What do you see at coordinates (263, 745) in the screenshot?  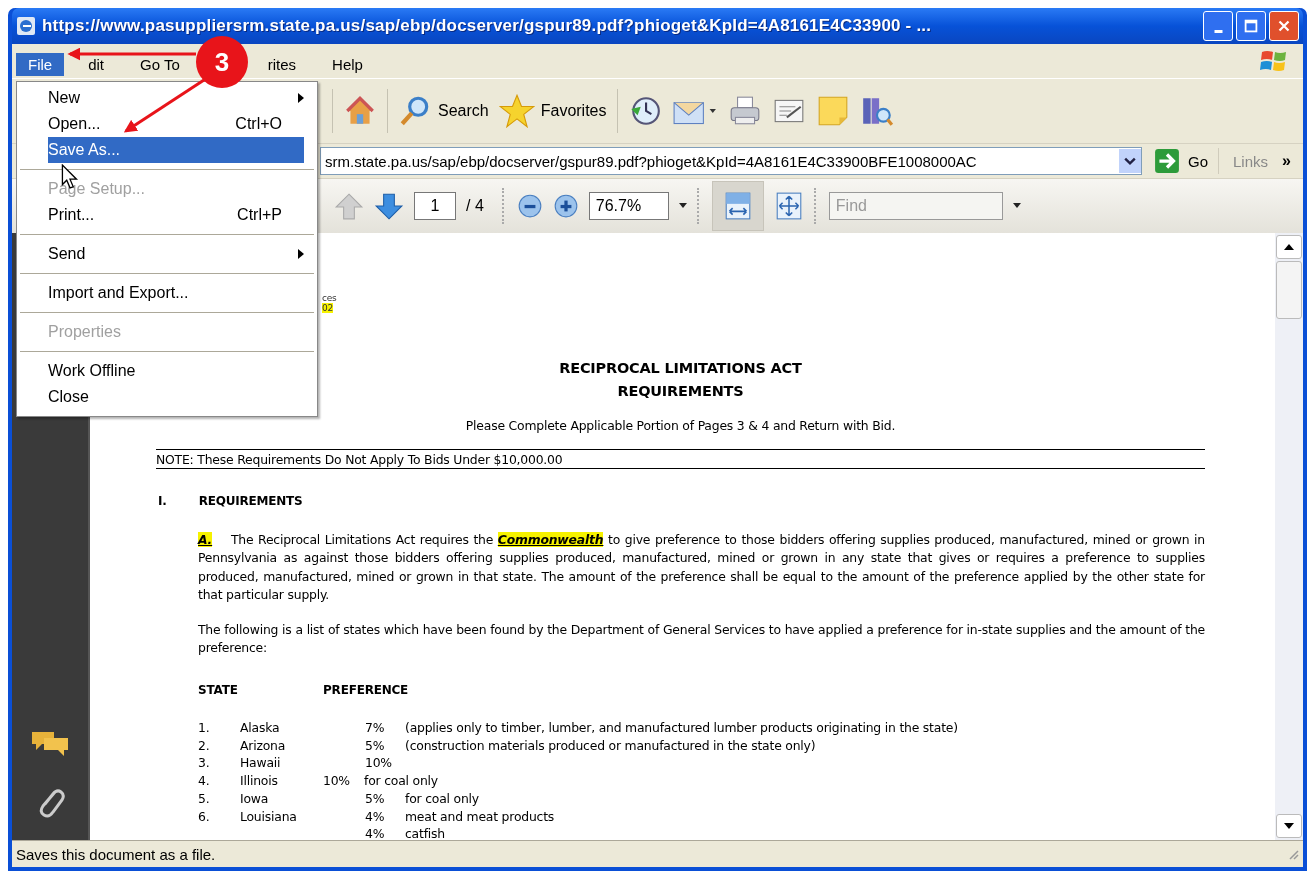 I see `state-name: Arizona` at bounding box center [263, 745].